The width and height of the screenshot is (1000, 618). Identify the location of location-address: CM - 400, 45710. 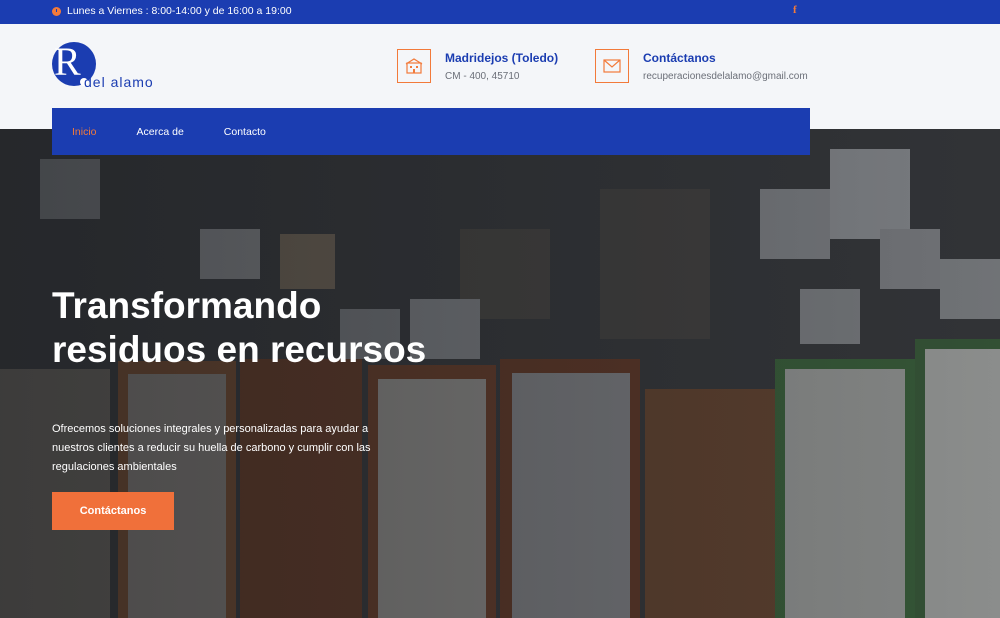
(482, 76).